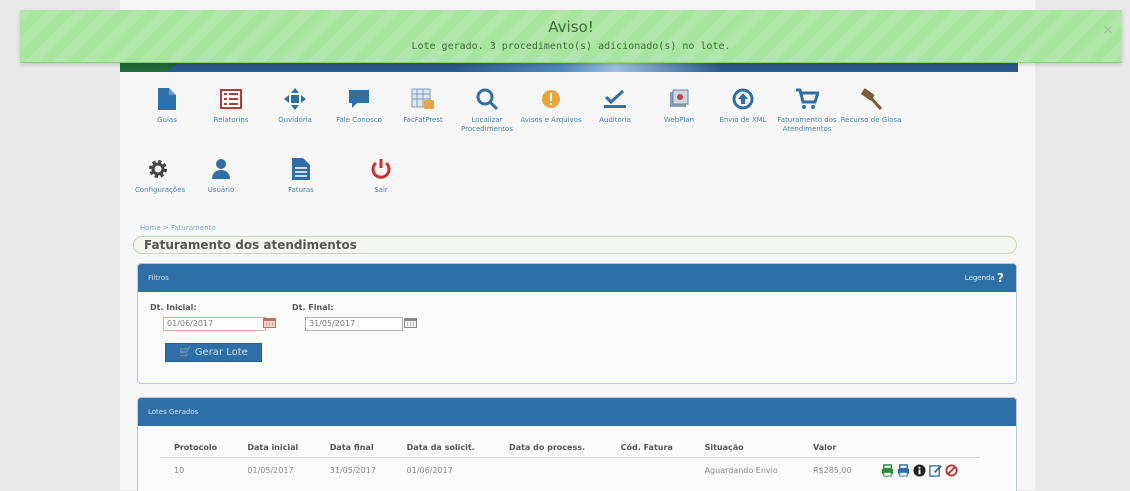 This screenshot has height=491, width=1130. What do you see at coordinates (871, 99) in the screenshot?
I see `gavel-icon` at bounding box center [871, 99].